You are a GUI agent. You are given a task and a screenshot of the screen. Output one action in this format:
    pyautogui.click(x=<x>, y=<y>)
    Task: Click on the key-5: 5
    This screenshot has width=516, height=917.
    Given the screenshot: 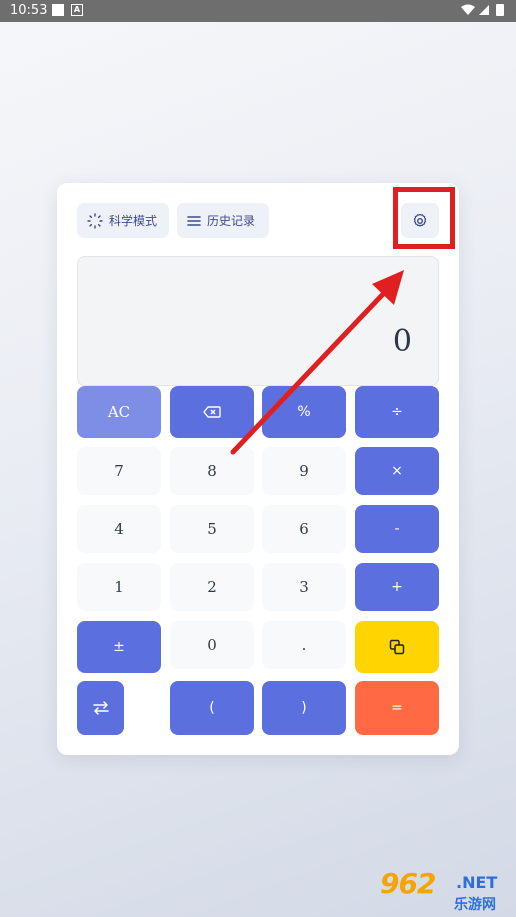 What is the action you would take?
    pyautogui.click(x=212, y=529)
    